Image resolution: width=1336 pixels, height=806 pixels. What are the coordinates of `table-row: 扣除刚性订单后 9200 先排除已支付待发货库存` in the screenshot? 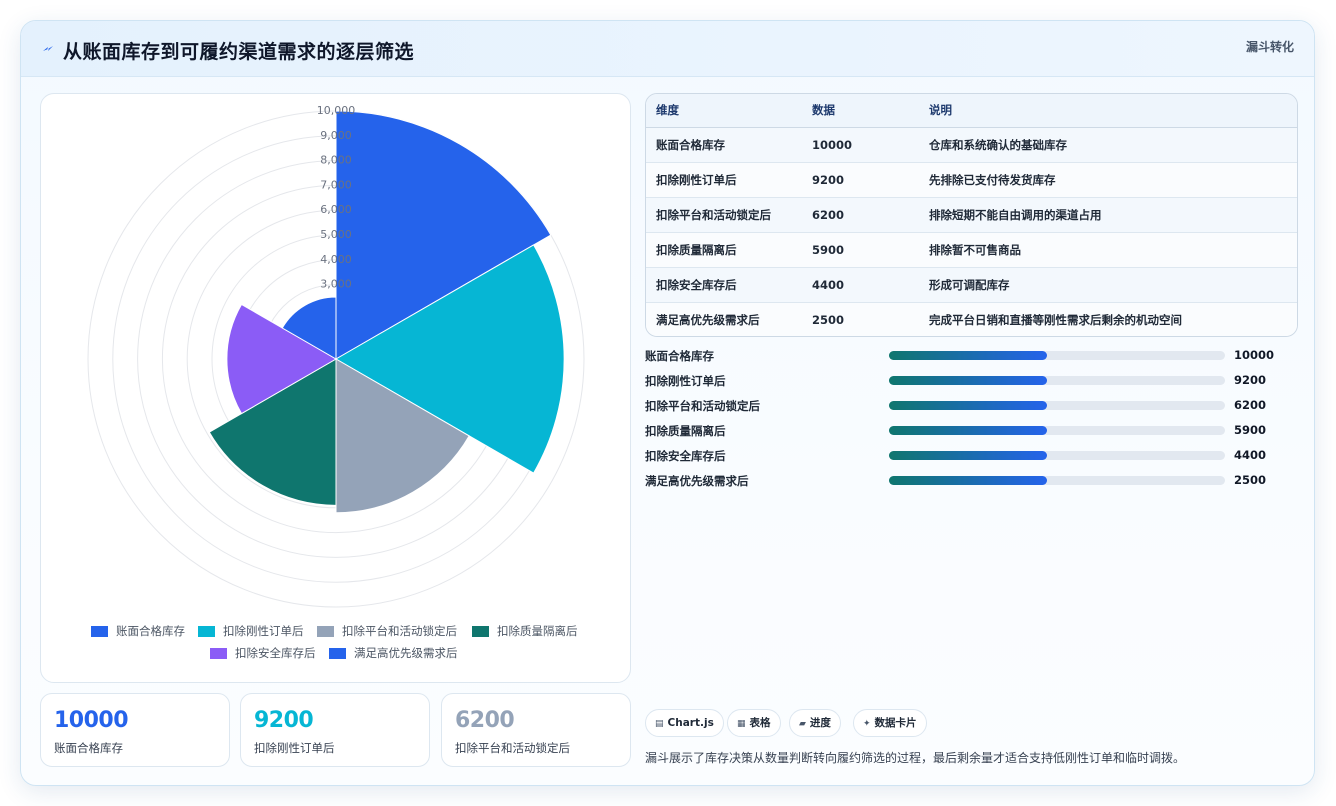 It's located at (971, 180).